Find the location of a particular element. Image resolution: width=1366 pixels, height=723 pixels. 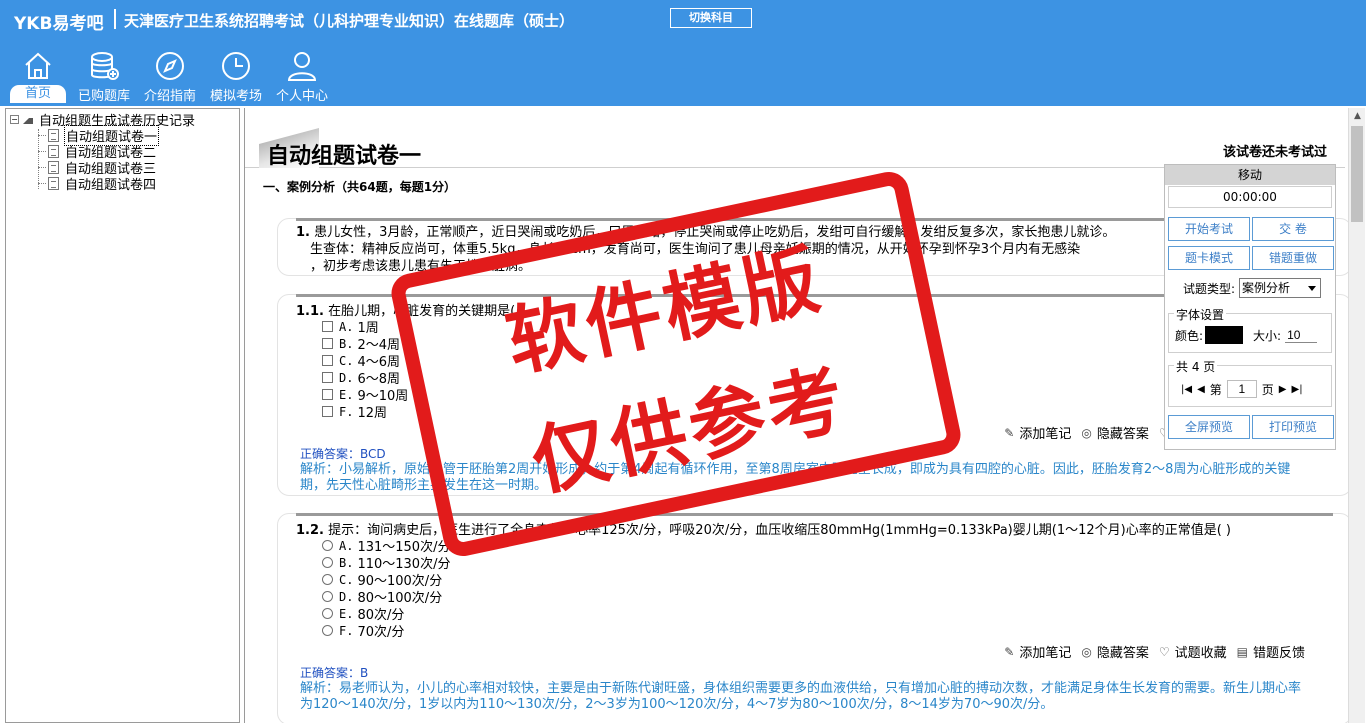

compass-icon is located at coordinates (170, 66).